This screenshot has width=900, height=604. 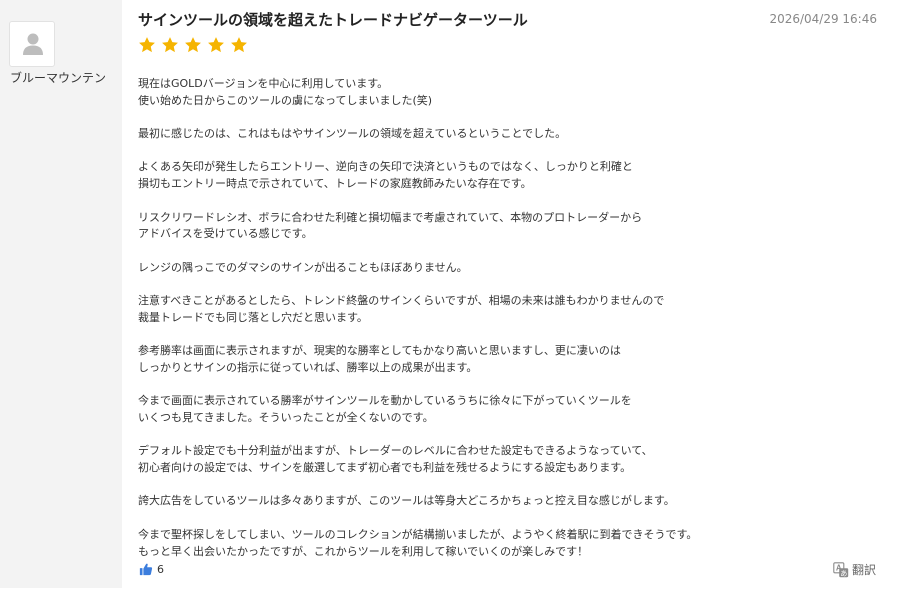 What do you see at coordinates (308, 367) in the screenshot?
I see `review-line: しっかりとサインの指示に従っていれば、勝率以上の成果が出ます。` at bounding box center [308, 367].